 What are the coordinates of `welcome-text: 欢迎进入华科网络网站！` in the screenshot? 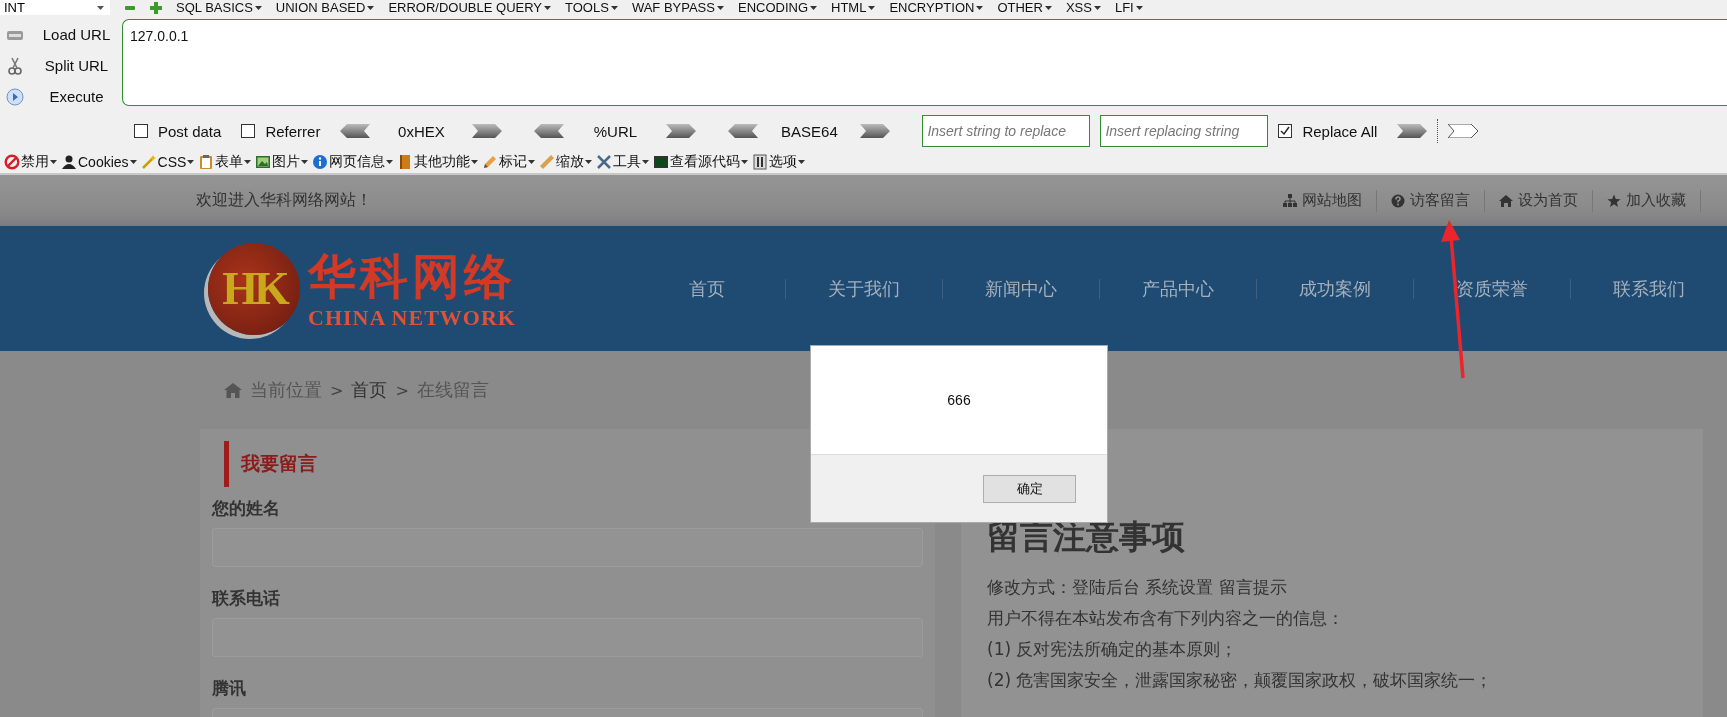 It's located at (284, 200).